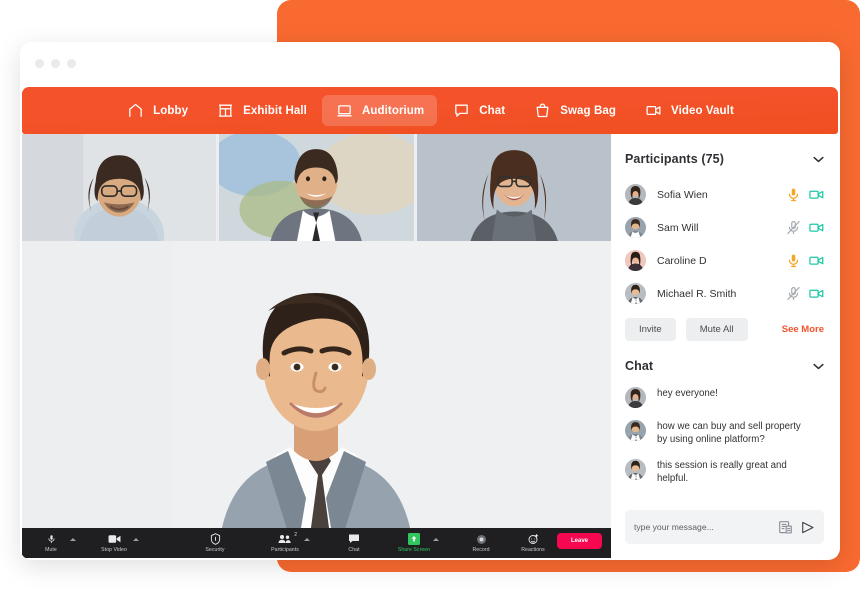  What do you see at coordinates (702, 110) in the screenshot?
I see `nav-label: Video Vault` at bounding box center [702, 110].